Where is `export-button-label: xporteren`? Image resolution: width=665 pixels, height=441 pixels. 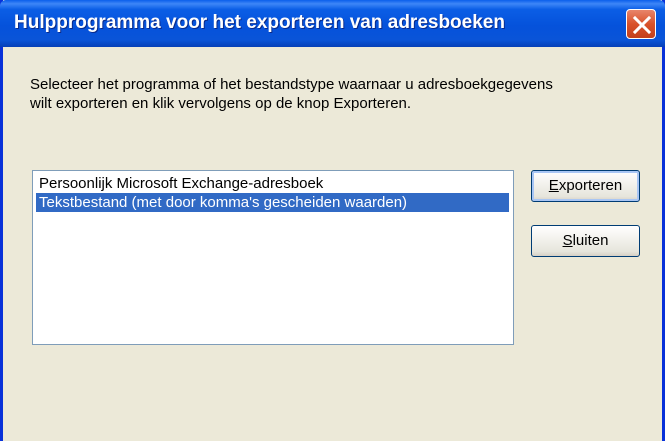
export-button-label: xporteren is located at coordinates (590, 185).